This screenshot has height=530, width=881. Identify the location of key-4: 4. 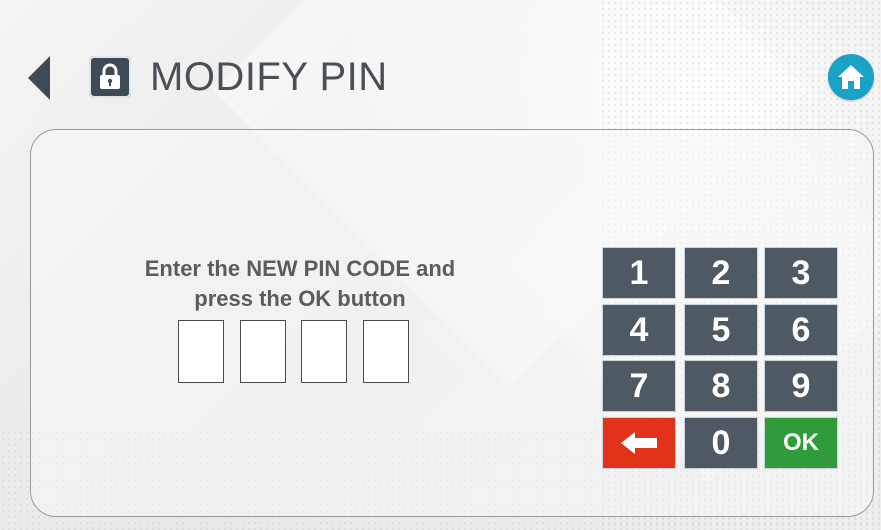
(639, 330).